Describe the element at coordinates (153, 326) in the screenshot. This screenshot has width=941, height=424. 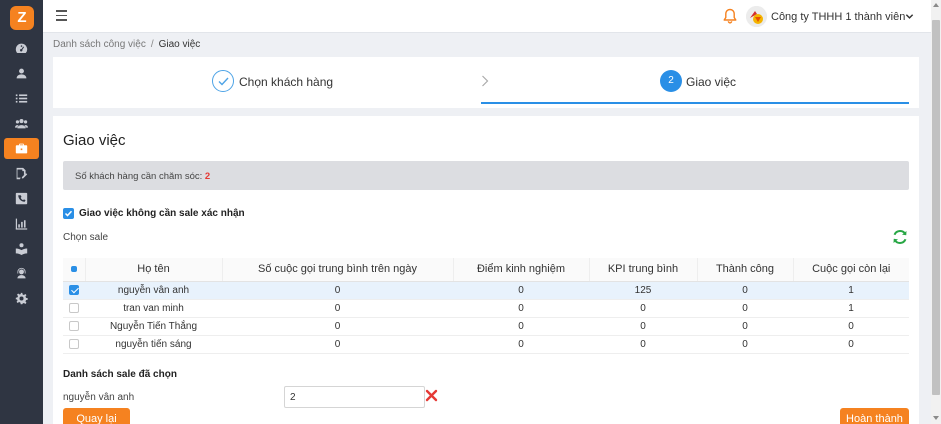
I see `table-cell: Nguyễn Tiến Thắng` at that location.